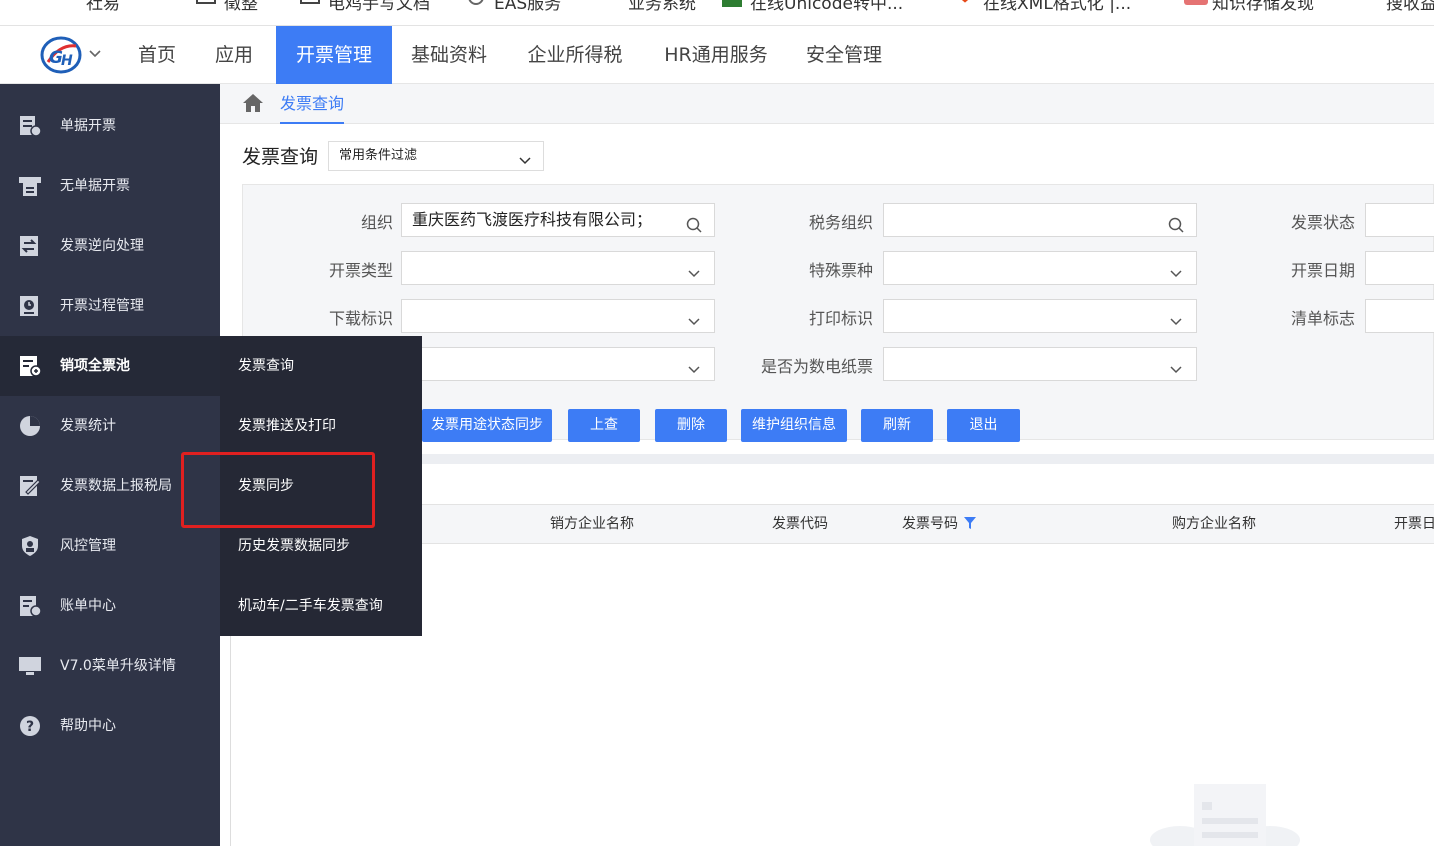  What do you see at coordinates (110, 606) in the screenshot?
I see `sidebar-item-billing-center: 账单中心` at bounding box center [110, 606].